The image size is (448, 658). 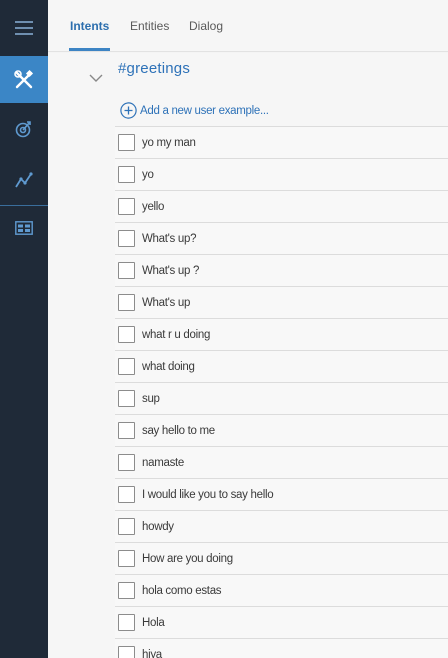 What do you see at coordinates (281, 495) in the screenshot?
I see `example-row: I would like you to say hello` at bounding box center [281, 495].